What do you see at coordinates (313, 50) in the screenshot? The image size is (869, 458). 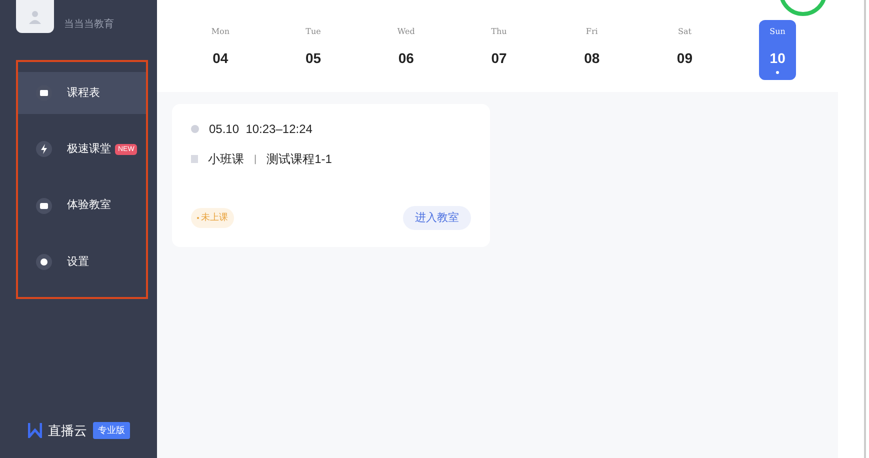 I see `day-tile: Tue 05` at bounding box center [313, 50].